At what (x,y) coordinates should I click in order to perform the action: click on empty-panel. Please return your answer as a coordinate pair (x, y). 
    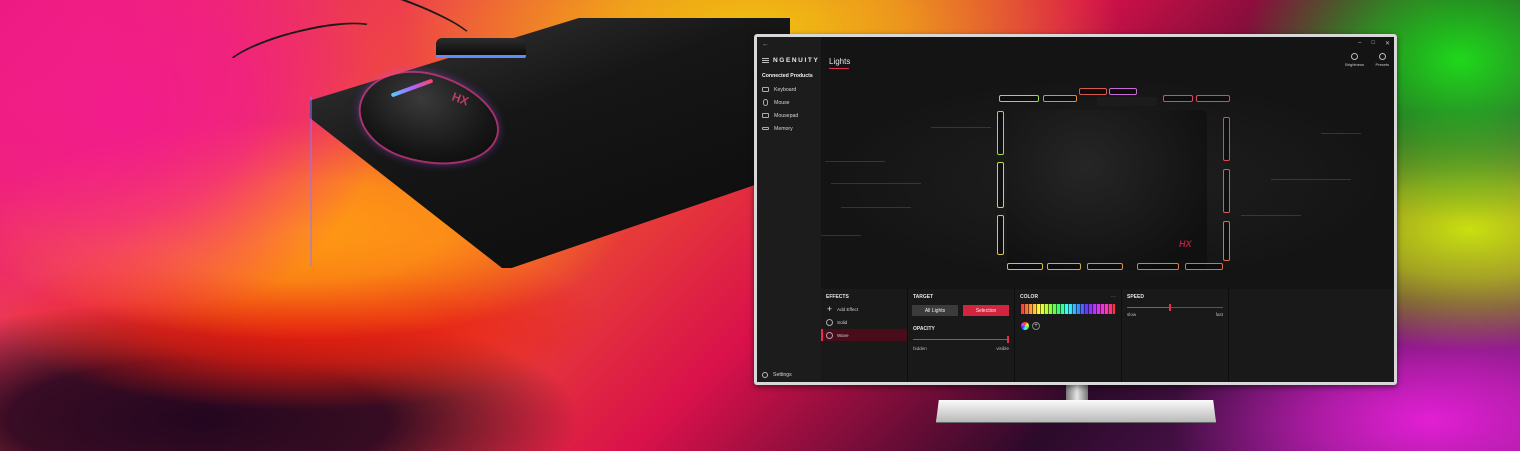
    Looking at the image, I should click on (1311, 335).